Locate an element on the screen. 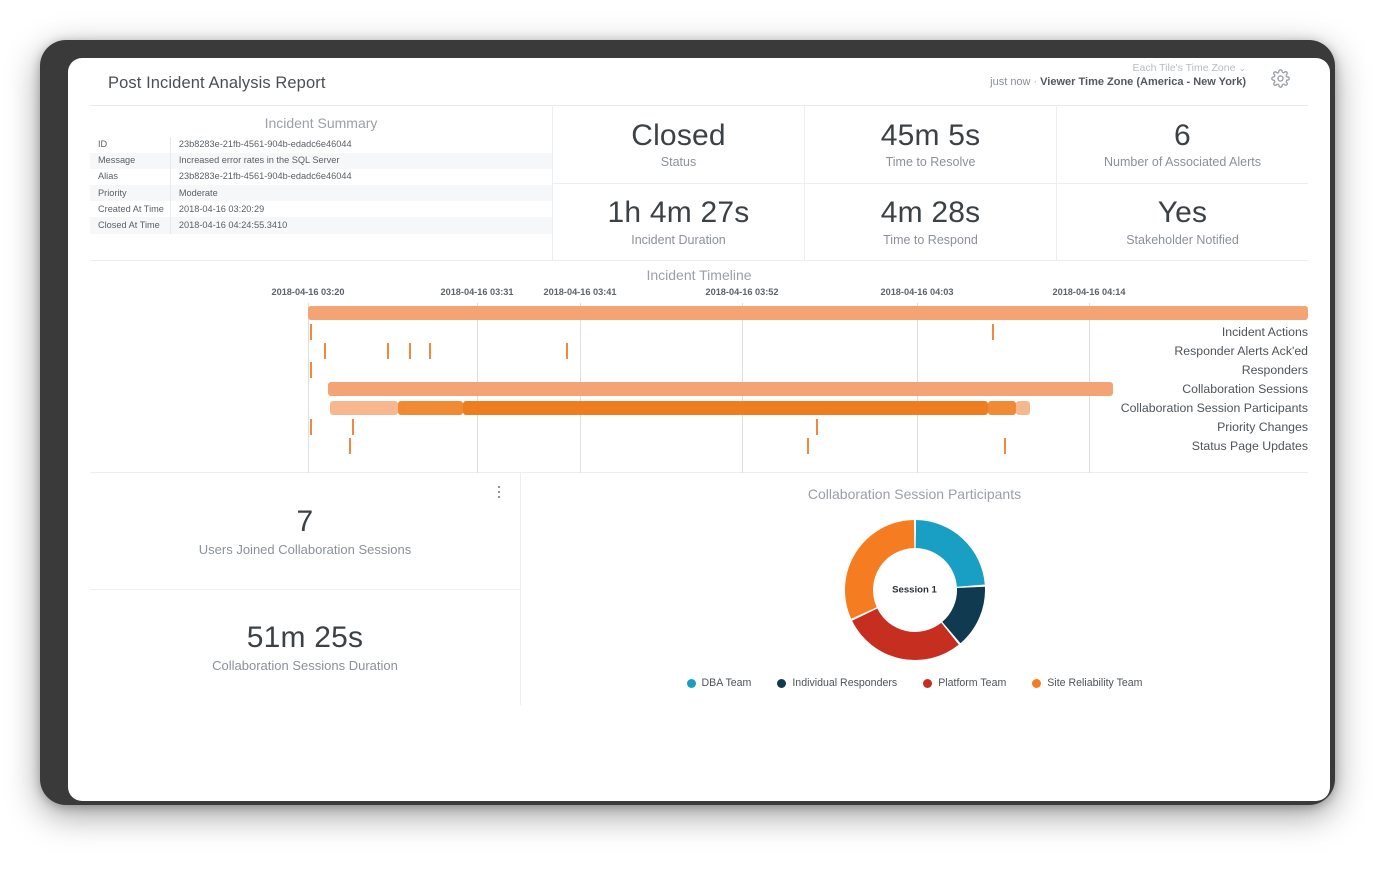  legend-item: Site Reliability Team is located at coordinates (1087, 683).